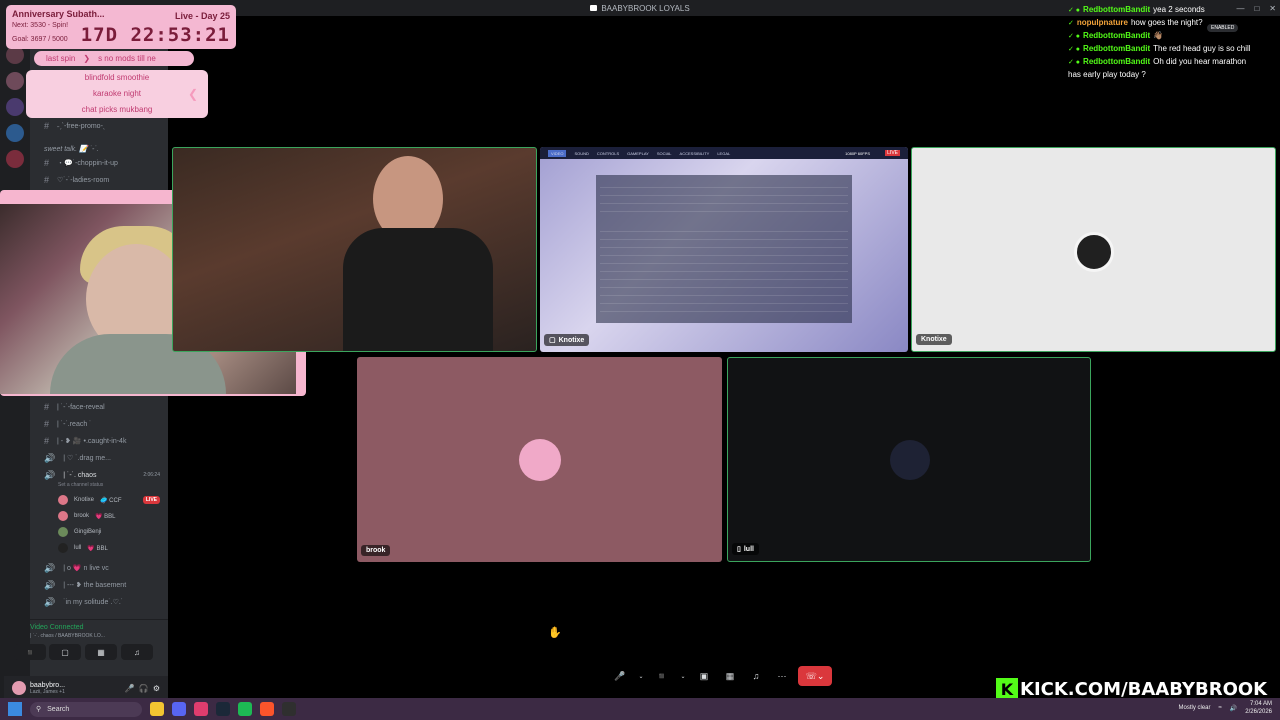 This screenshot has height=720, width=1280. I want to click on microphone-button: 🎤, so click(620, 676).